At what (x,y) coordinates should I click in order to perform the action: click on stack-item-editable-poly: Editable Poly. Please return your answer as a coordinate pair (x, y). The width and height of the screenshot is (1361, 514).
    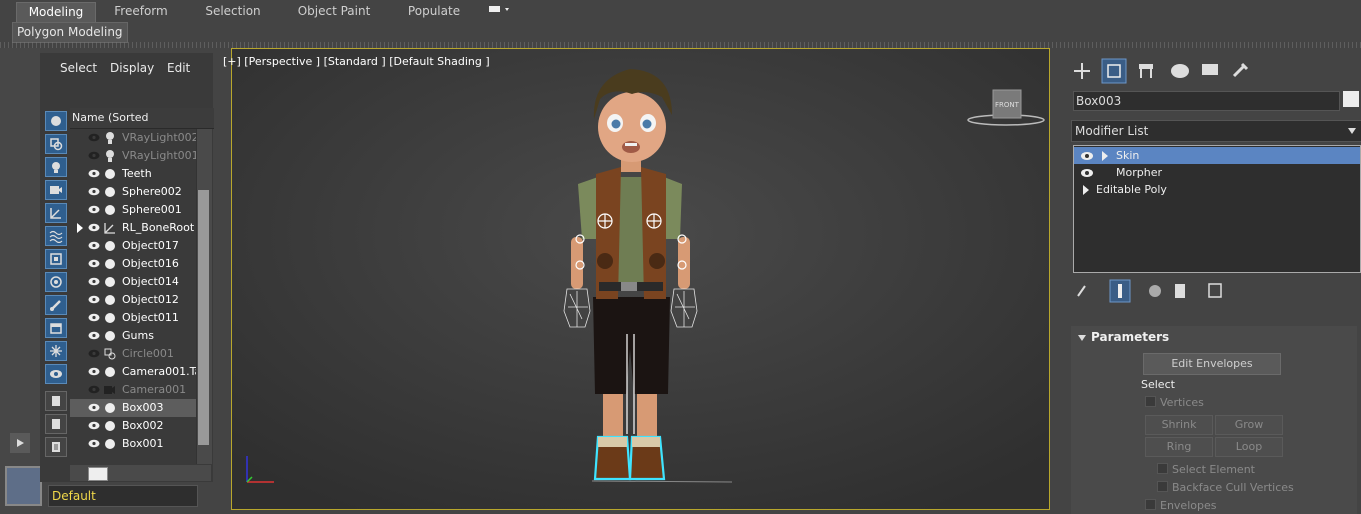
    Looking at the image, I should click on (1217, 189).